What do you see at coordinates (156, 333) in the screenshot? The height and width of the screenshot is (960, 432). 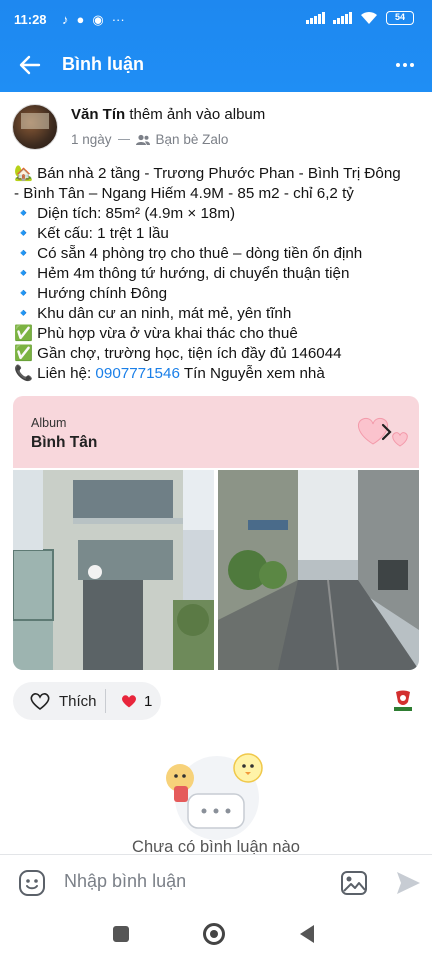 I see `post-line: ✅ Phù hợp vừa ở vừa khai thác cho thuê` at bounding box center [156, 333].